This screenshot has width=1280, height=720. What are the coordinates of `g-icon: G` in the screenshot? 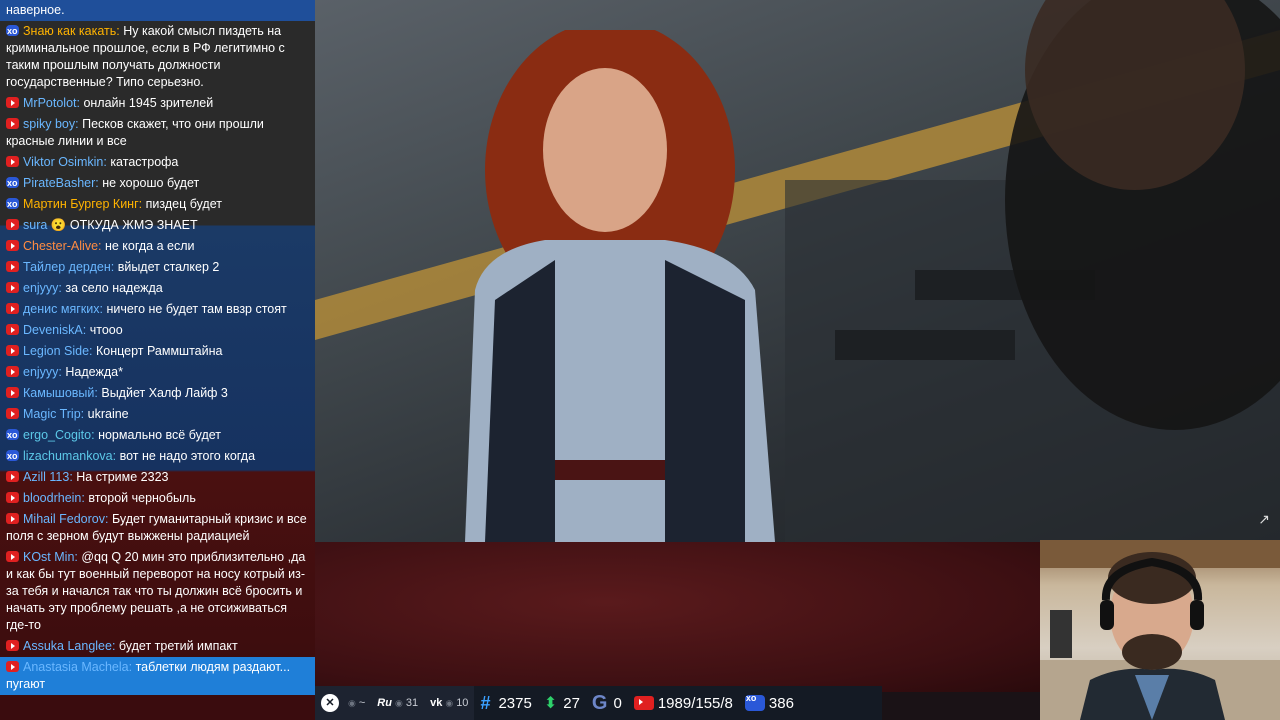 It's located at (599, 702).